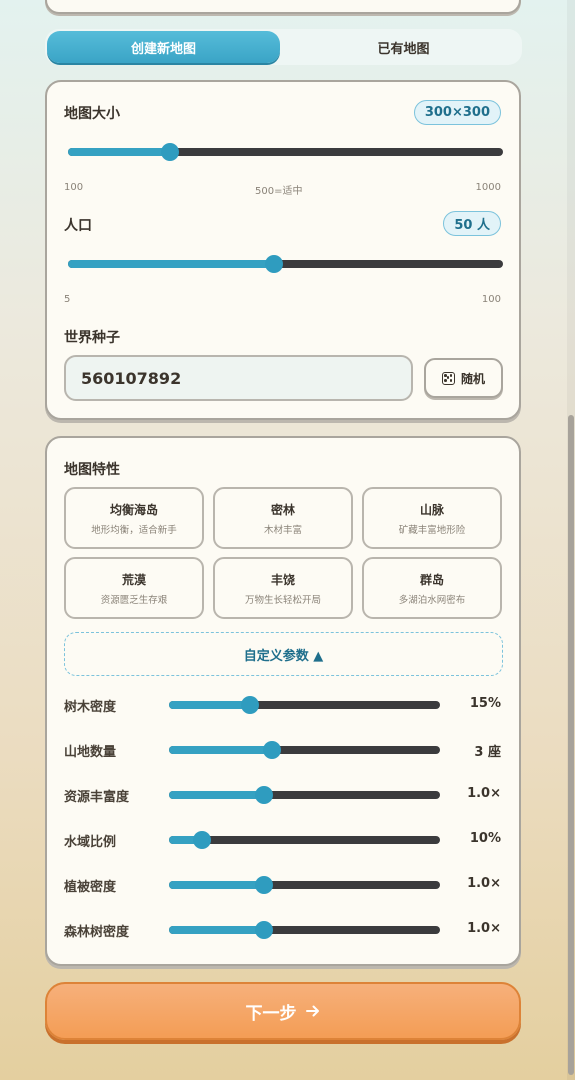 The width and height of the screenshot is (575, 1080). What do you see at coordinates (283, 588) in the screenshot?
I see `feature-option-abundant: 丰饶 万物生长轻松开局` at bounding box center [283, 588].